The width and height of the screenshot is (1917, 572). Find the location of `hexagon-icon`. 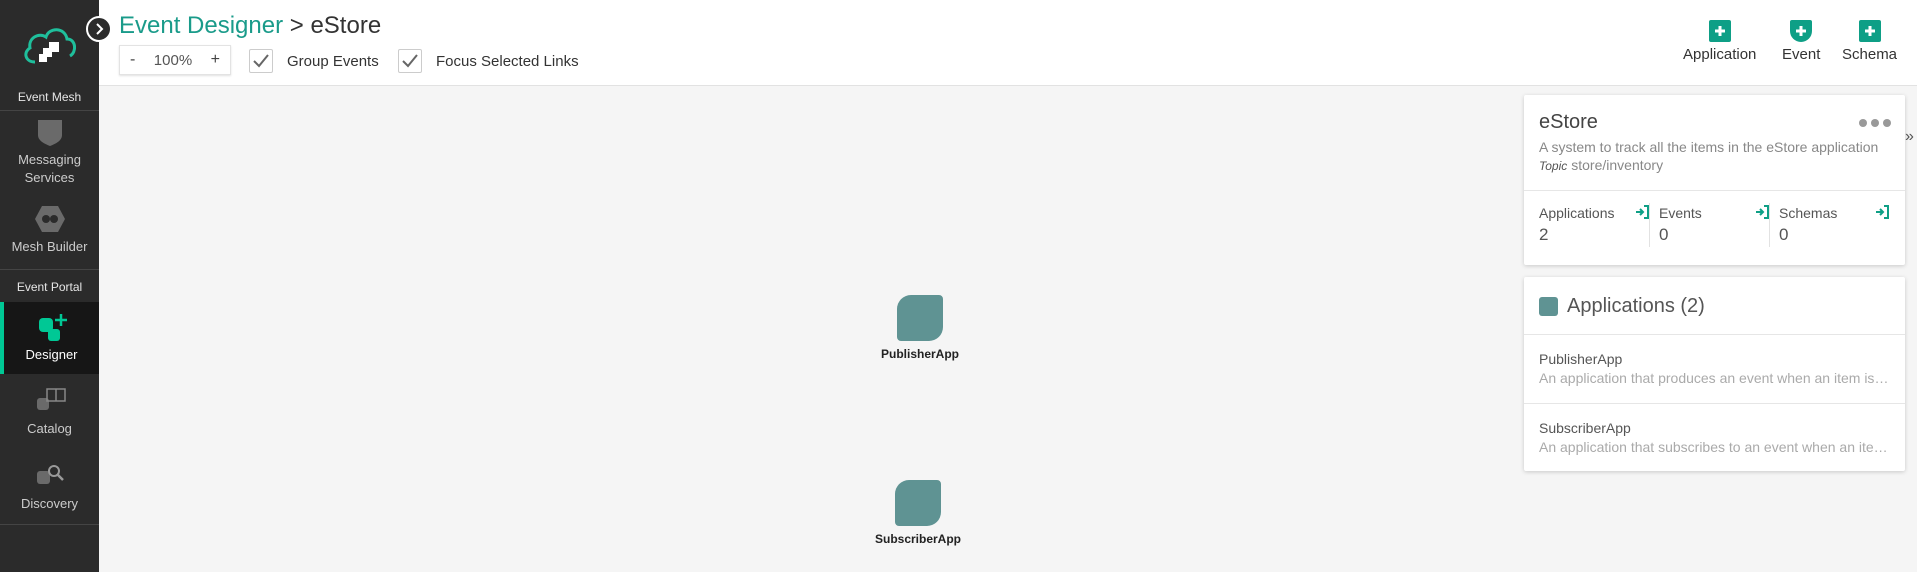

hexagon-icon is located at coordinates (49, 219).